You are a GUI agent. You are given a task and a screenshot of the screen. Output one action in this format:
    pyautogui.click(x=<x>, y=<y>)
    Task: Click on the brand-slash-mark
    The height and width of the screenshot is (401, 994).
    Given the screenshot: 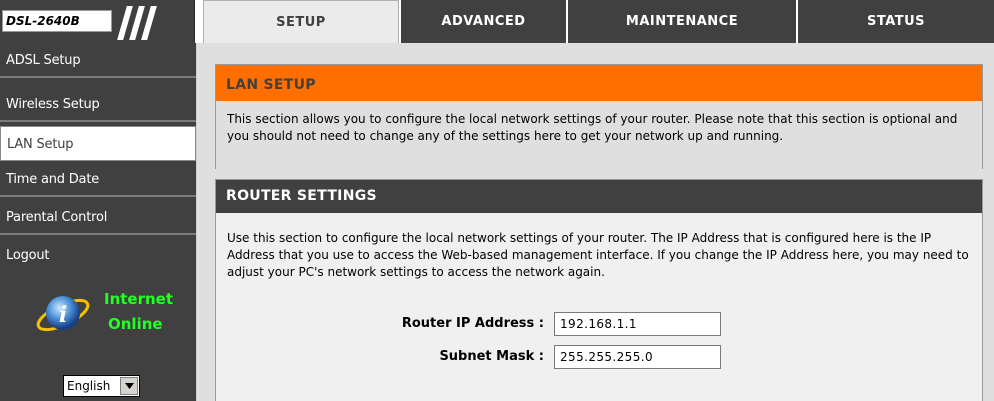 What is the action you would take?
    pyautogui.click(x=149, y=23)
    